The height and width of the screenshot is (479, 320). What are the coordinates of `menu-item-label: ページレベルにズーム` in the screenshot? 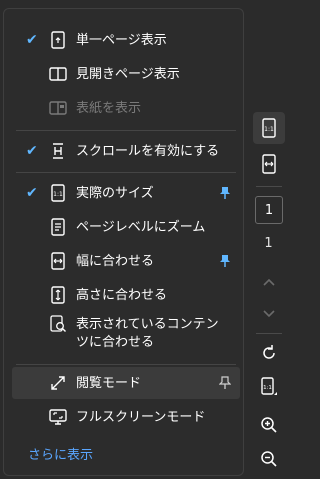 It's located at (141, 227).